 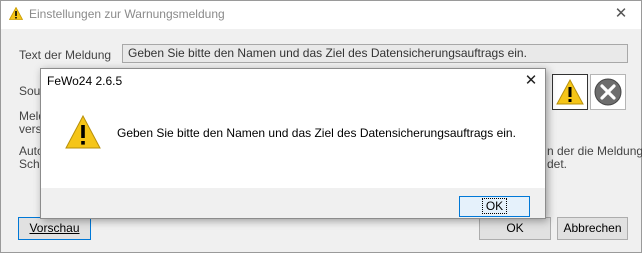 I want to click on settings-ok-button: OK, so click(x=515, y=228).